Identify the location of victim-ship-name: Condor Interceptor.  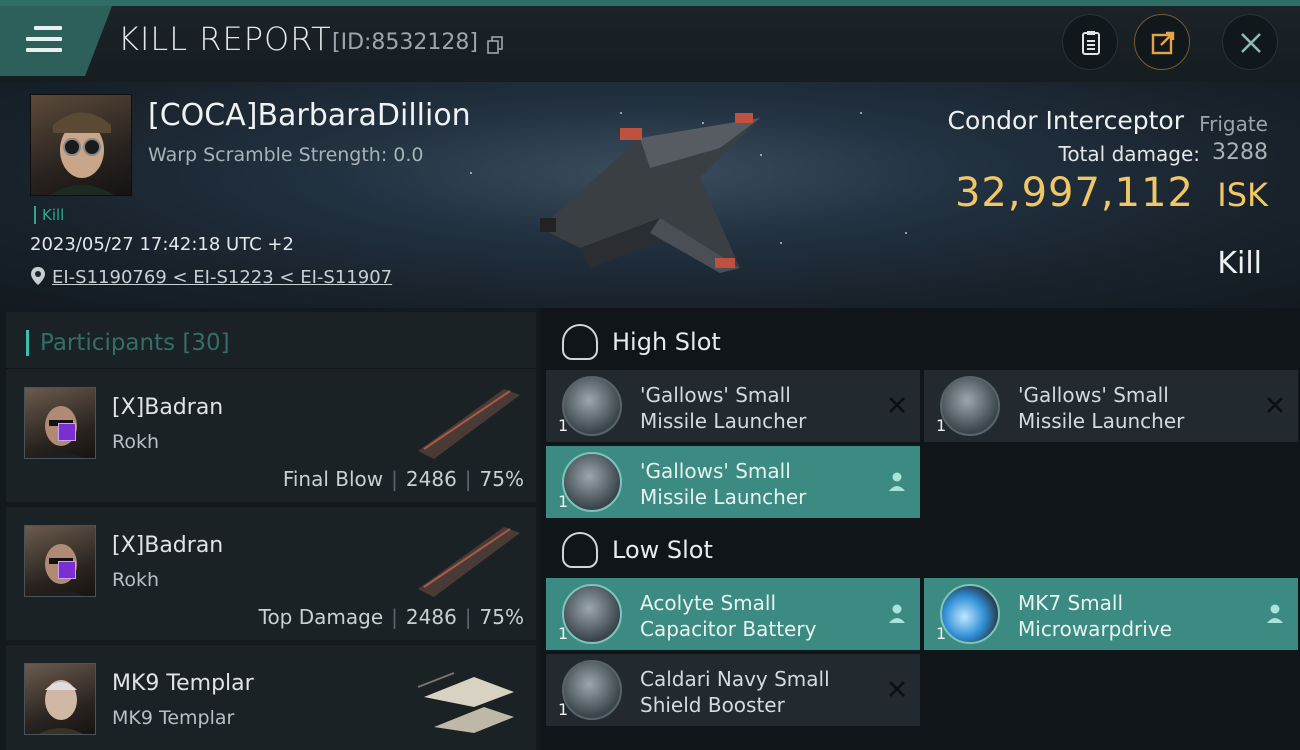
(1066, 120).